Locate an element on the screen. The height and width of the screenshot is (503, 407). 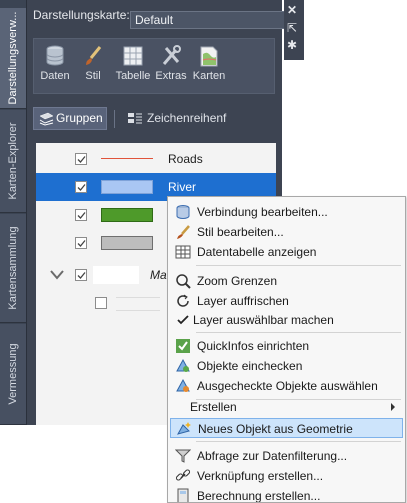
layer-row-roads: Roads is located at coordinates (156, 159).